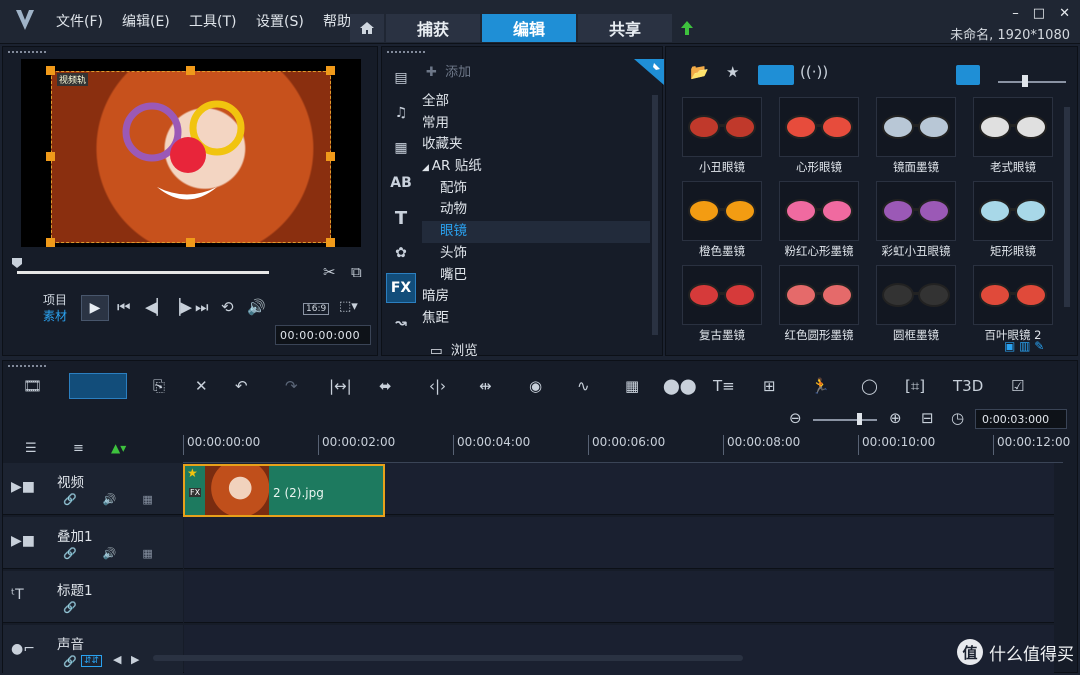 This screenshot has height=675, width=1080. Describe the element at coordinates (687, 28) in the screenshot. I see `upload-button` at that location.